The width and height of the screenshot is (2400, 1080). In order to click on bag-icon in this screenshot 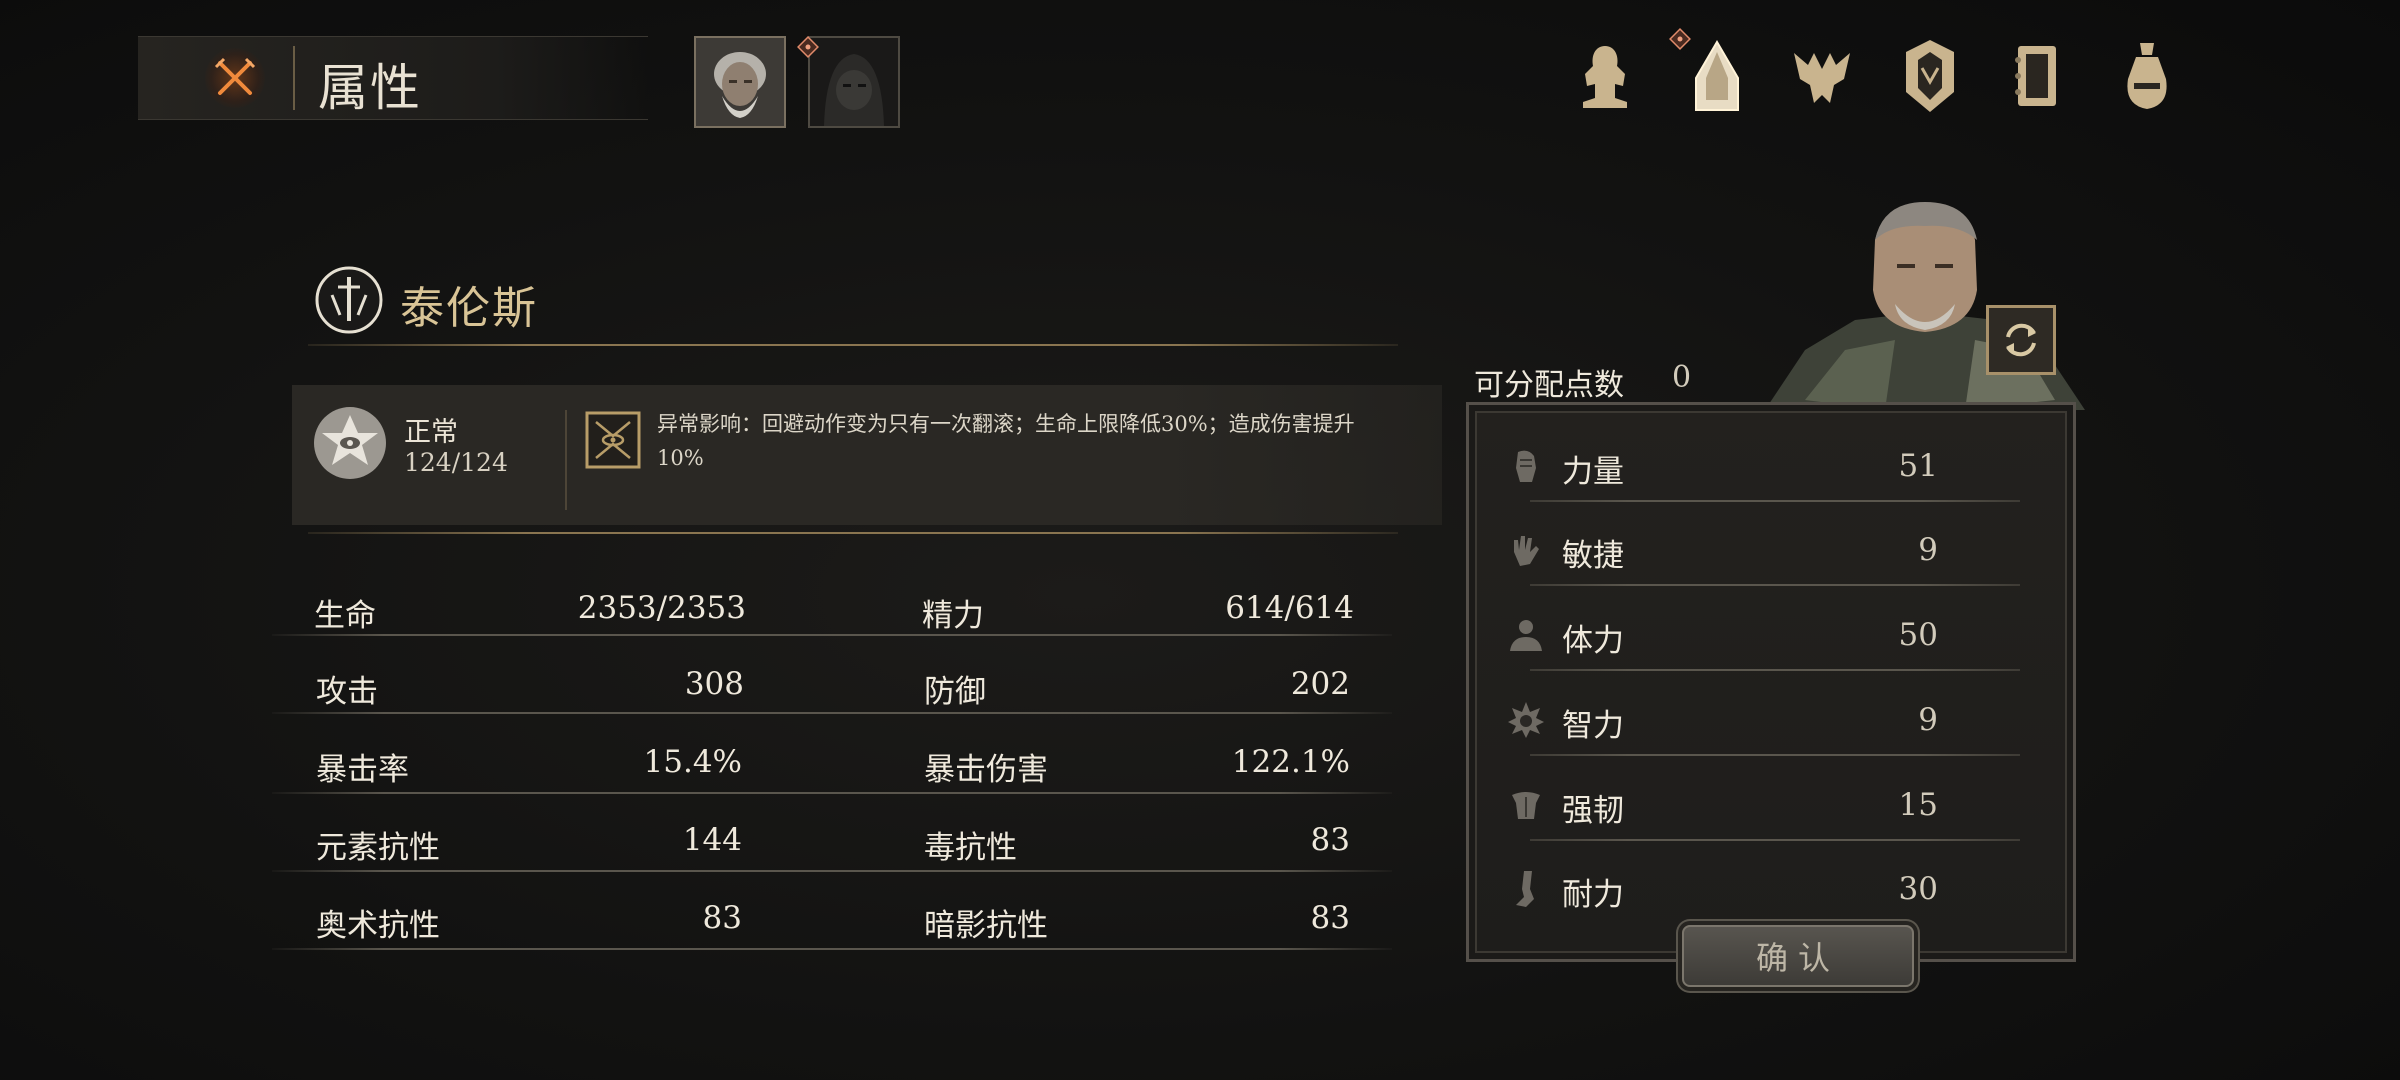, I will do `click(2147, 76)`.